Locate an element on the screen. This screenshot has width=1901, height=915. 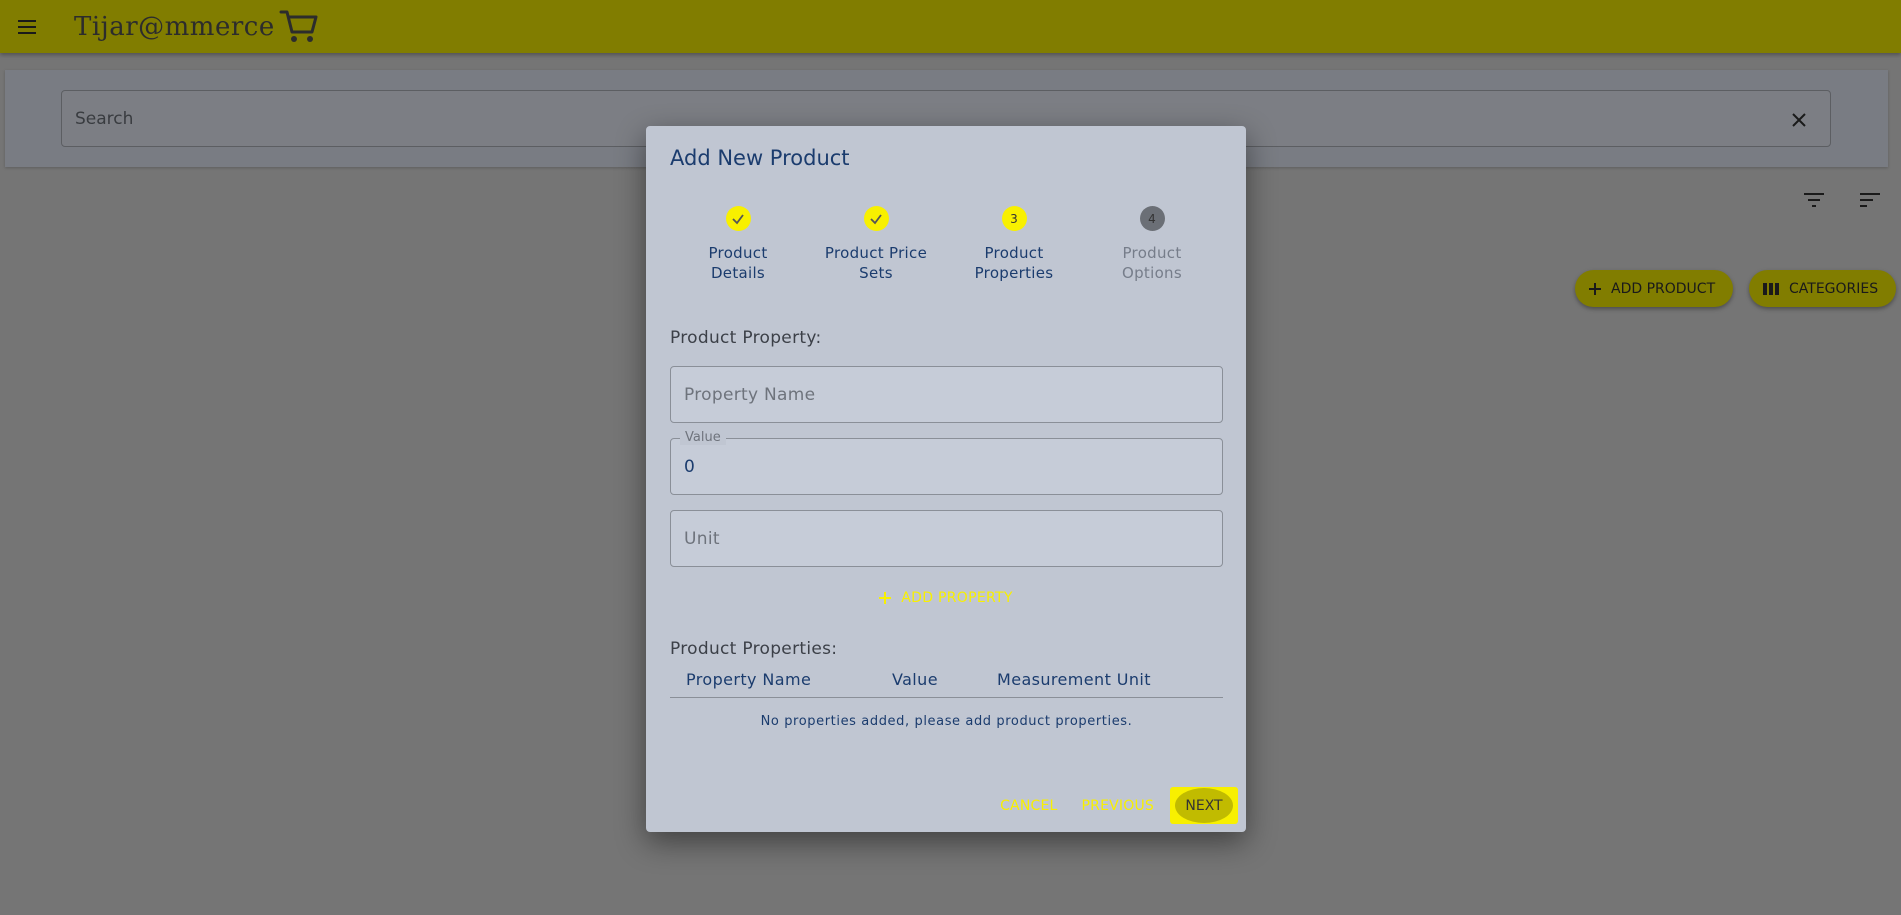
add-property-label: ADD PROPERTY is located at coordinates (957, 598).